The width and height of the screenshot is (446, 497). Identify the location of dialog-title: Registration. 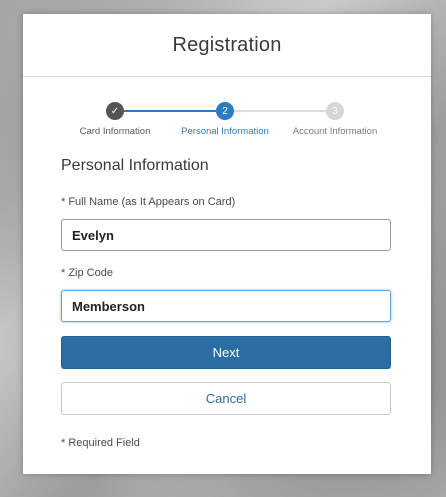
(227, 44).